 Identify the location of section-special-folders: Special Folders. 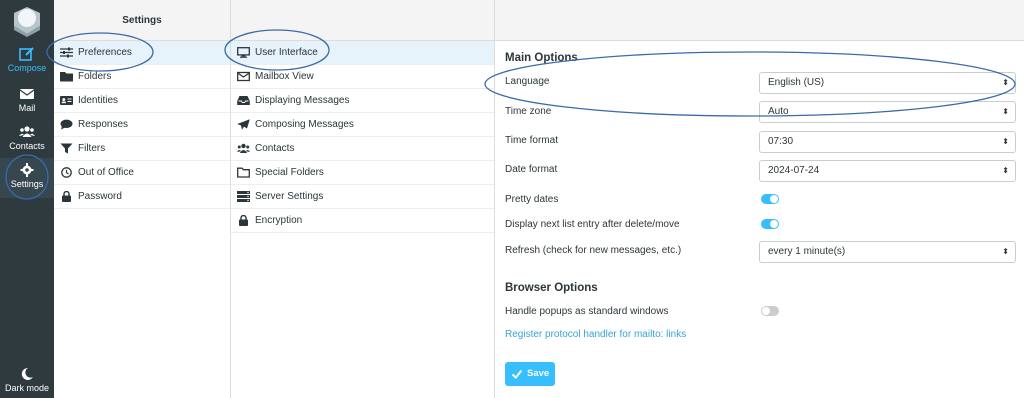
(362, 173).